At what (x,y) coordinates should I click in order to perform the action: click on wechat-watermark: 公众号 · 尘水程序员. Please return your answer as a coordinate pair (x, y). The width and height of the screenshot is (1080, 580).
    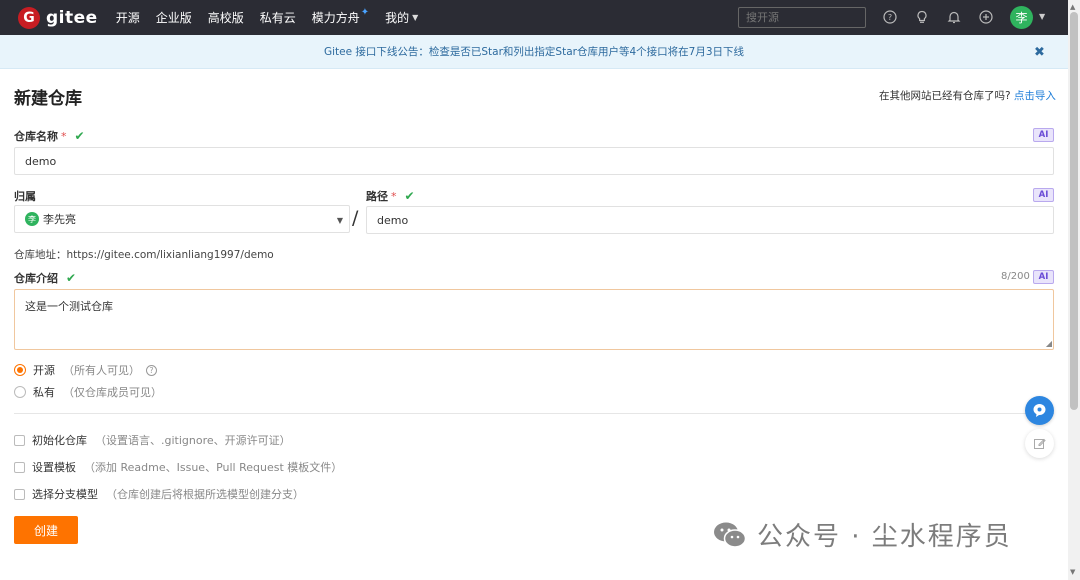
    Looking at the image, I should click on (862, 534).